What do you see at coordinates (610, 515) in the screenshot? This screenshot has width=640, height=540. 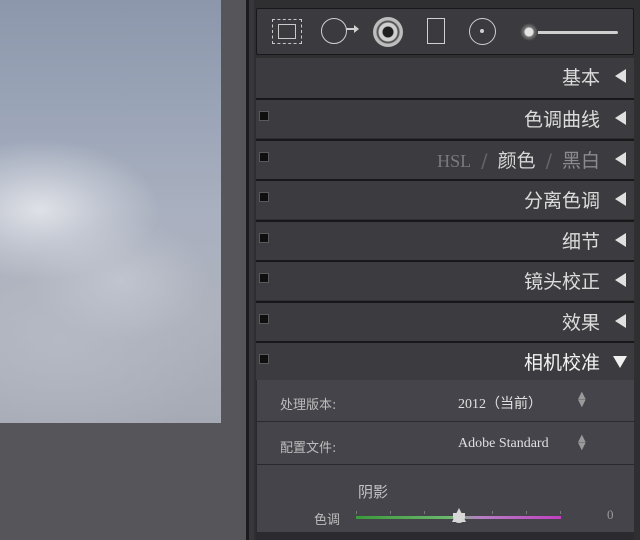 I see `tint-value: 0` at bounding box center [610, 515].